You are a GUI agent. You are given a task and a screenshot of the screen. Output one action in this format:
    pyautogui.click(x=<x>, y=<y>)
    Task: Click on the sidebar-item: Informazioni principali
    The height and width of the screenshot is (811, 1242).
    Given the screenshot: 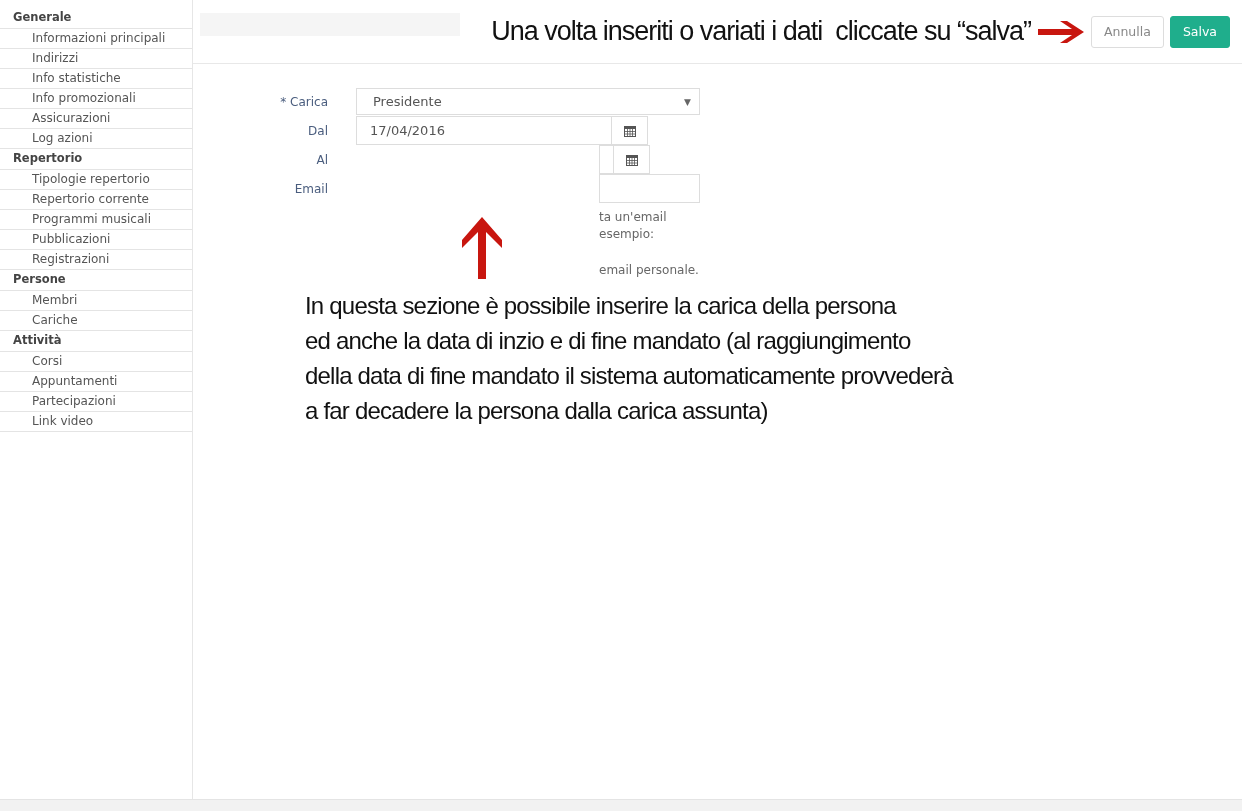 What is the action you would take?
    pyautogui.click(x=96, y=39)
    